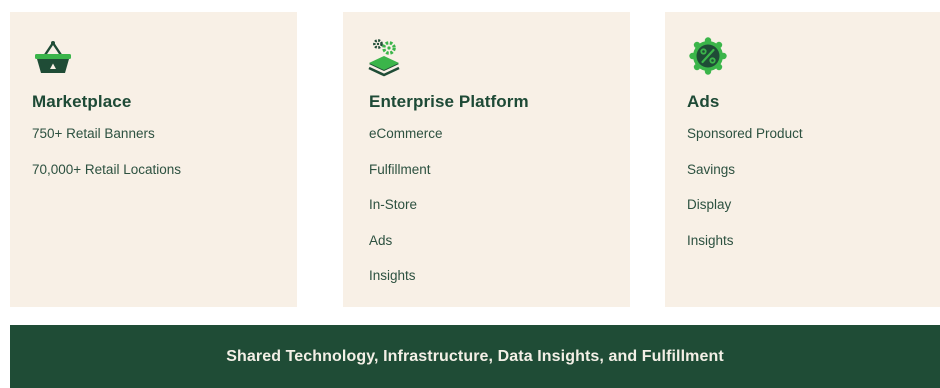 This screenshot has height=388, width=940. What do you see at coordinates (384, 58) in the screenshot?
I see `platform-layers-gears-icon` at bounding box center [384, 58].